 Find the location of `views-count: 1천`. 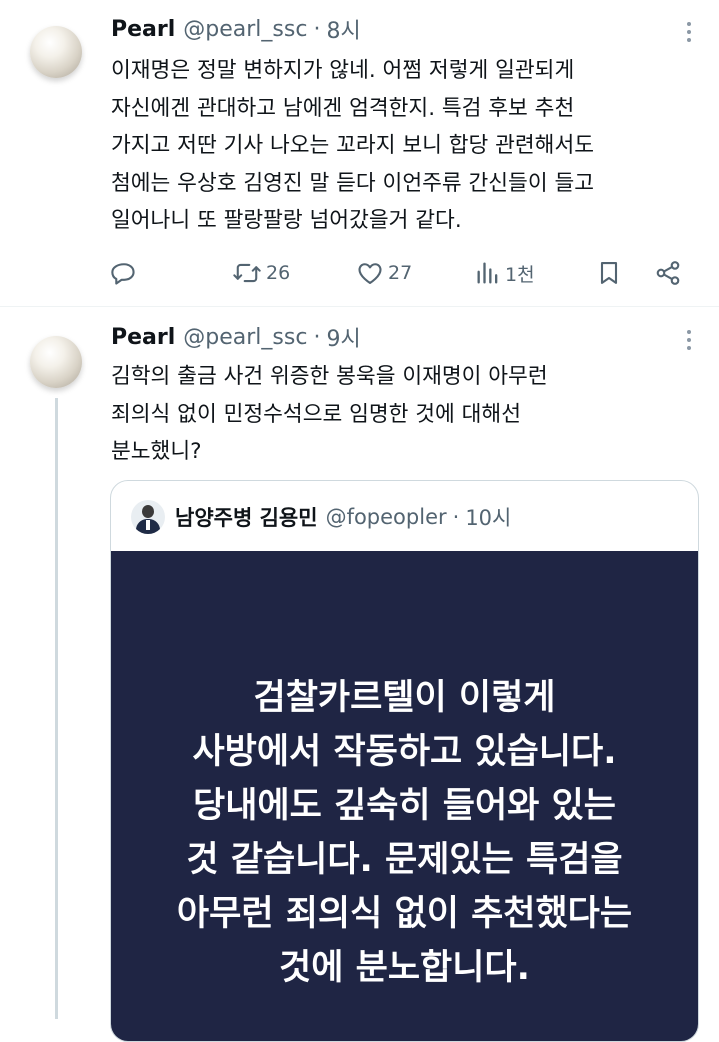

views-count: 1천 is located at coordinates (520, 274).